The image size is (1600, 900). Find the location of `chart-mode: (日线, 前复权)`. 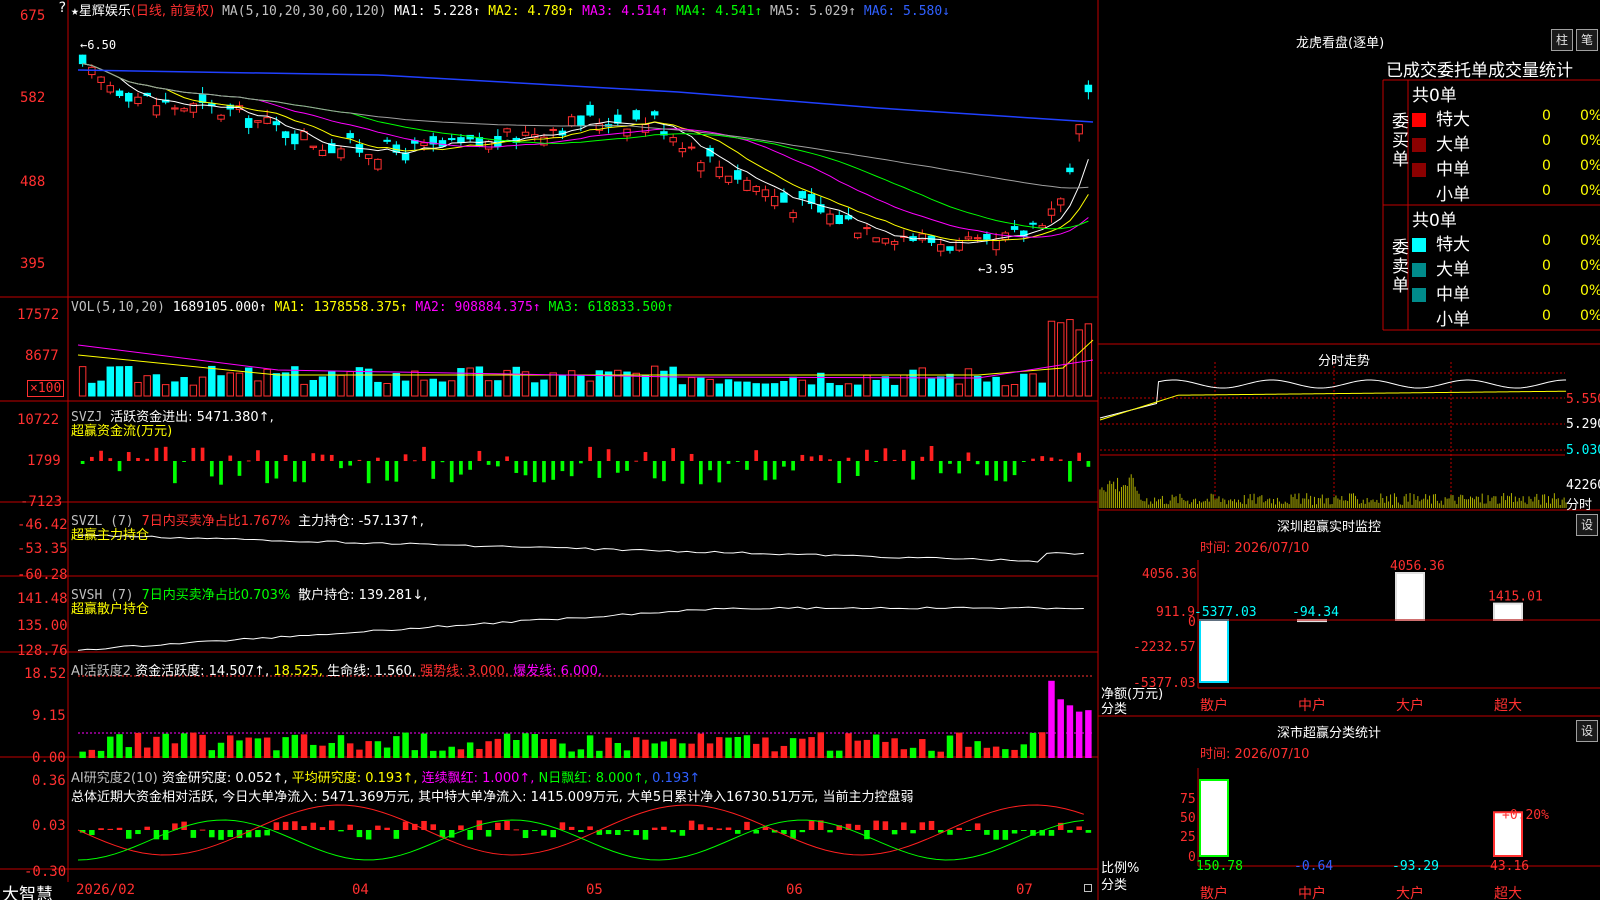

chart-mode: (日线, 前复权) is located at coordinates (172, 11).